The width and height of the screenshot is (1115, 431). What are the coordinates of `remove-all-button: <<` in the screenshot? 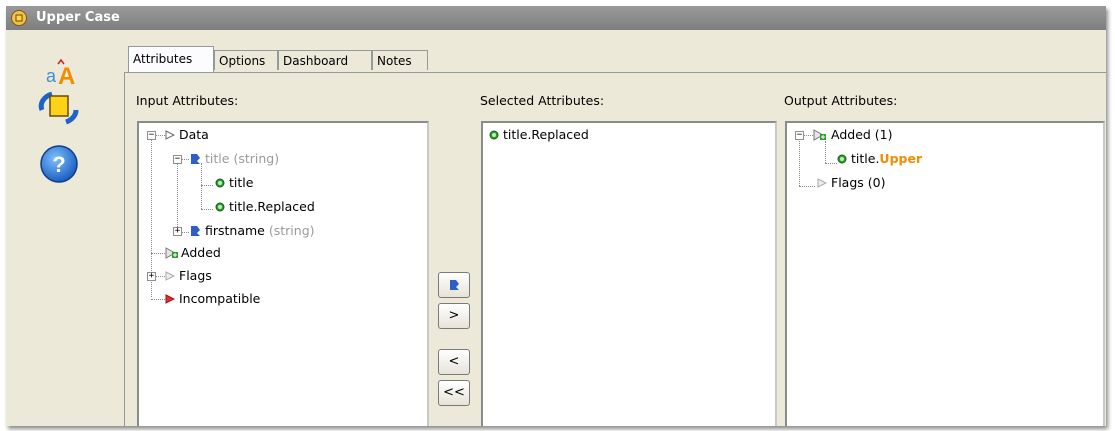 It's located at (454, 393).